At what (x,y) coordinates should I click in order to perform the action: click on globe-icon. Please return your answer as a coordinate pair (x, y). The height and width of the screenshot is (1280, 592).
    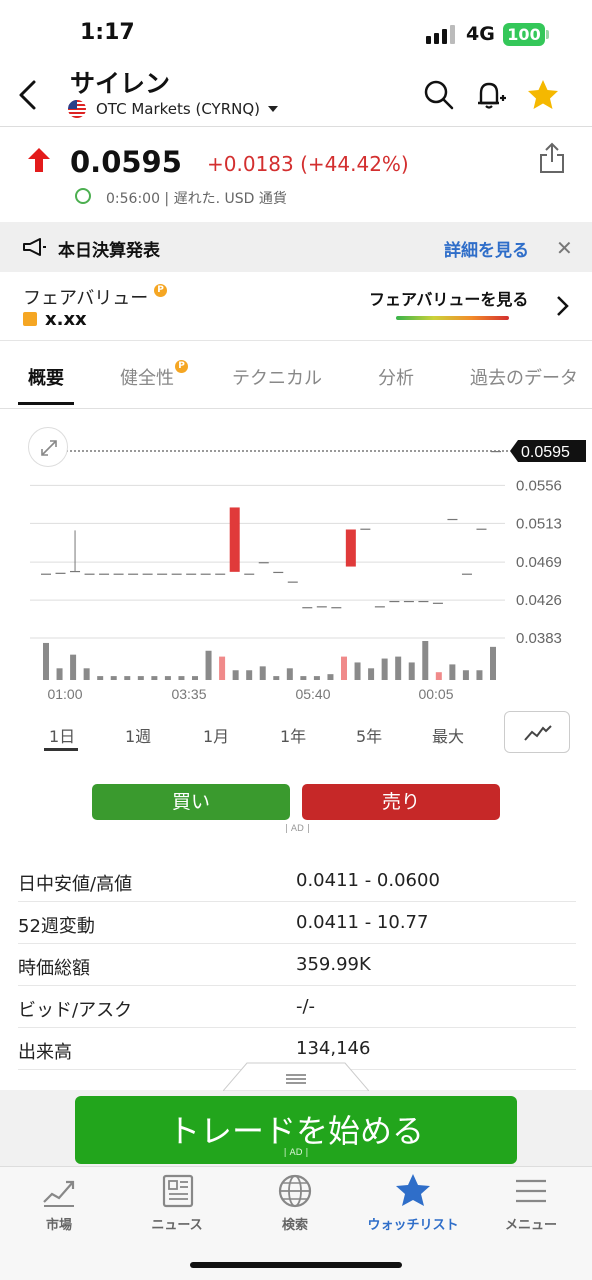
    Looking at the image, I should click on (295, 1191).